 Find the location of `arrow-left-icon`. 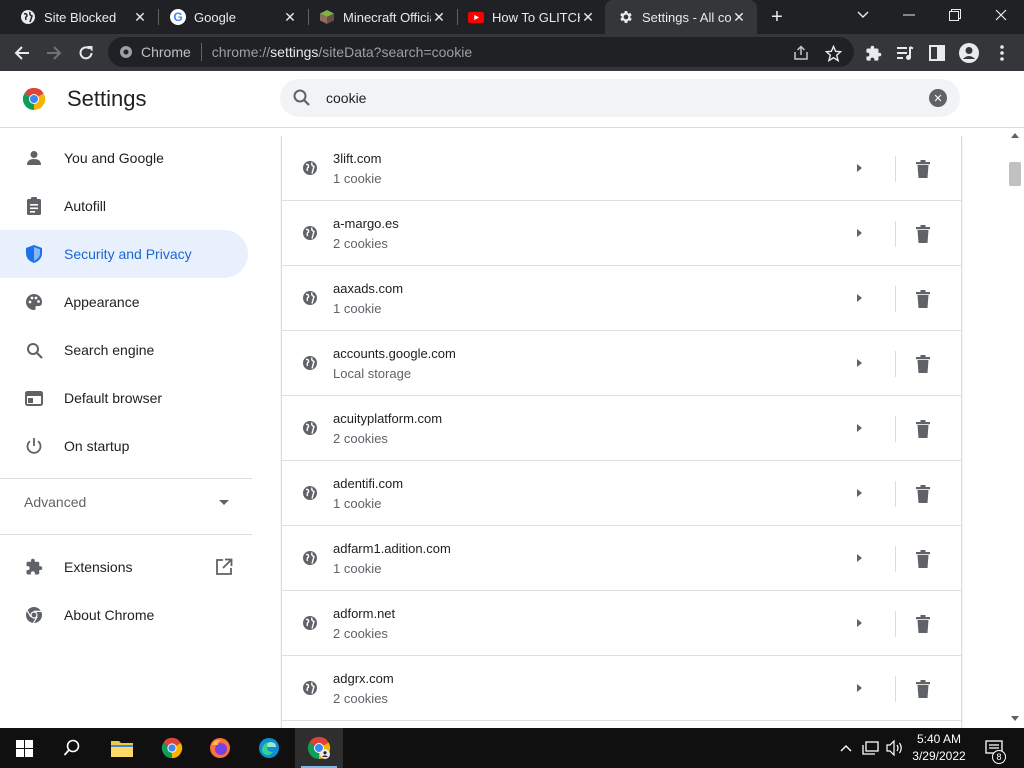

arrow-left-icon is located at coordinates (21, 53).